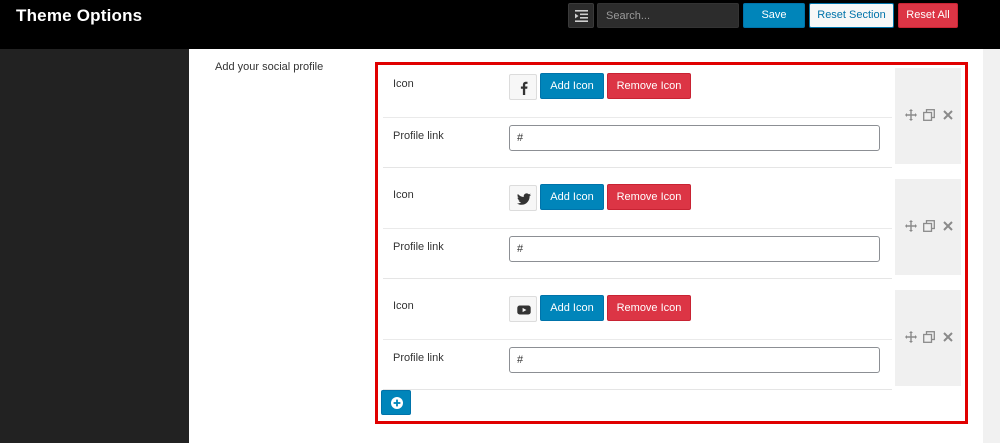  I want to click on twitter-icon, so click(524, 199).